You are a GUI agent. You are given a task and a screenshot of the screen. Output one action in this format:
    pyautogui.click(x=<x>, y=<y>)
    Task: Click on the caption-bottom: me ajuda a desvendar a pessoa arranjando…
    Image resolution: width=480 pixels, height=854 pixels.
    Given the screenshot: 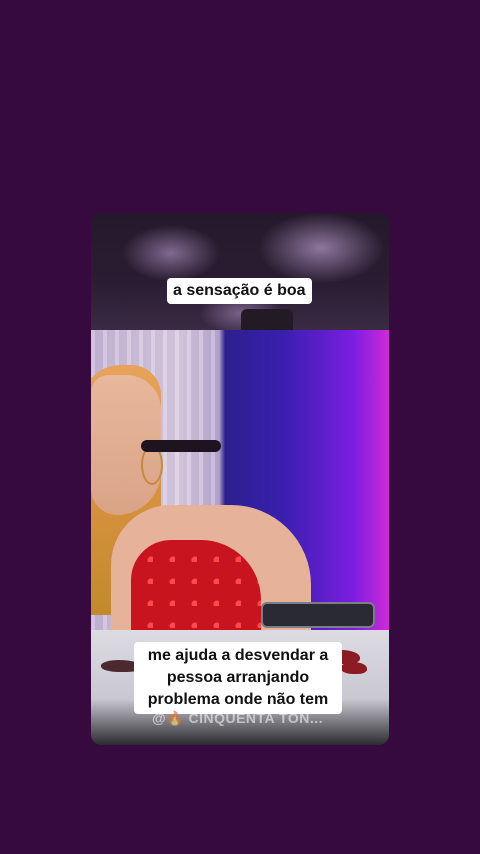 What is the action you would take?
    pyautogui.click(x=238, y=678)
    